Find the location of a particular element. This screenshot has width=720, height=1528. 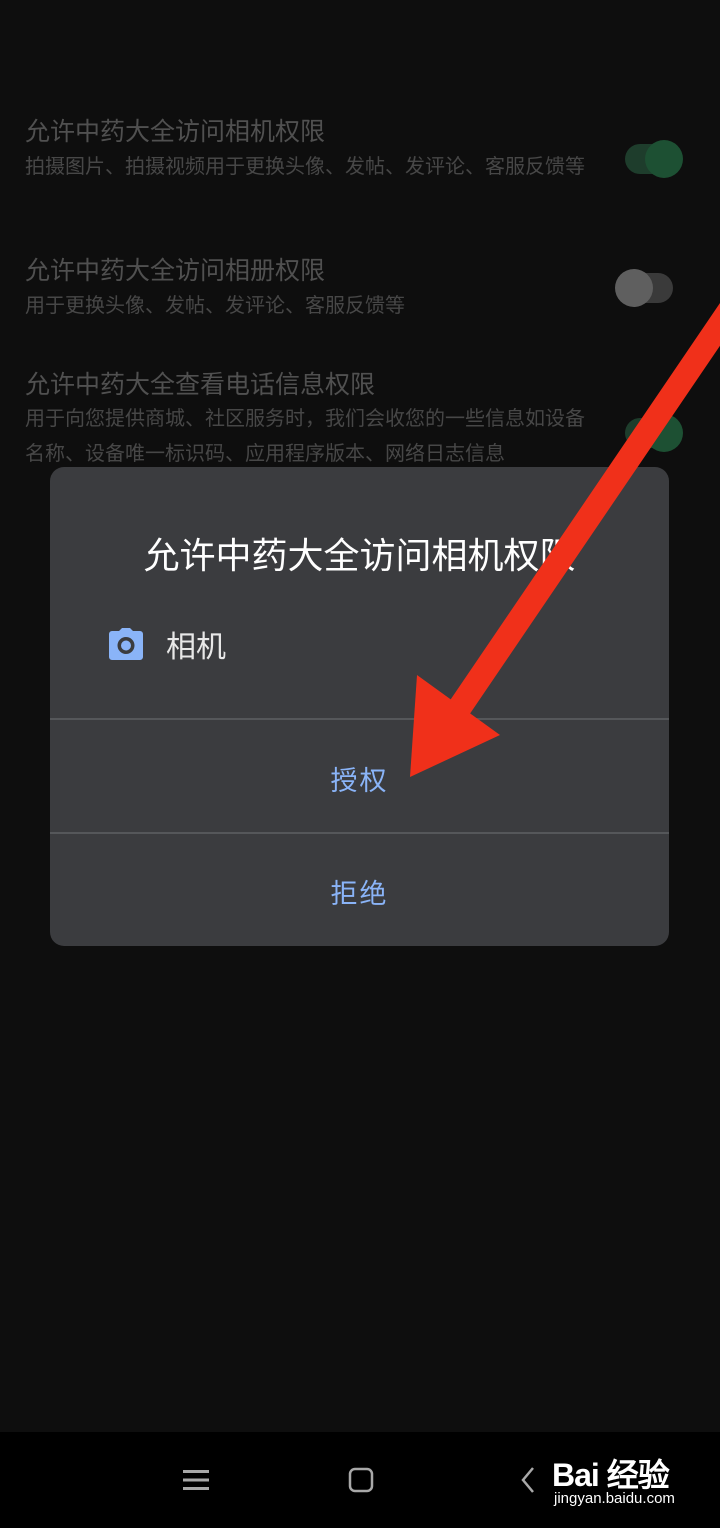

back-icon is located at coordinates (528, 1482).